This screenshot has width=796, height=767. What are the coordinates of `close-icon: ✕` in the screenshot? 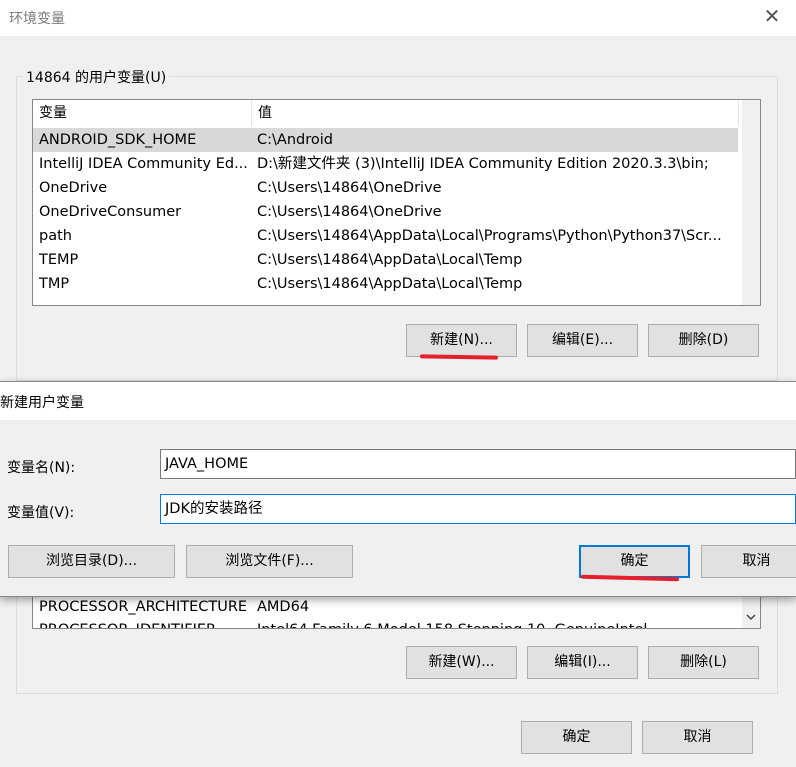 It's located at (772, 16).